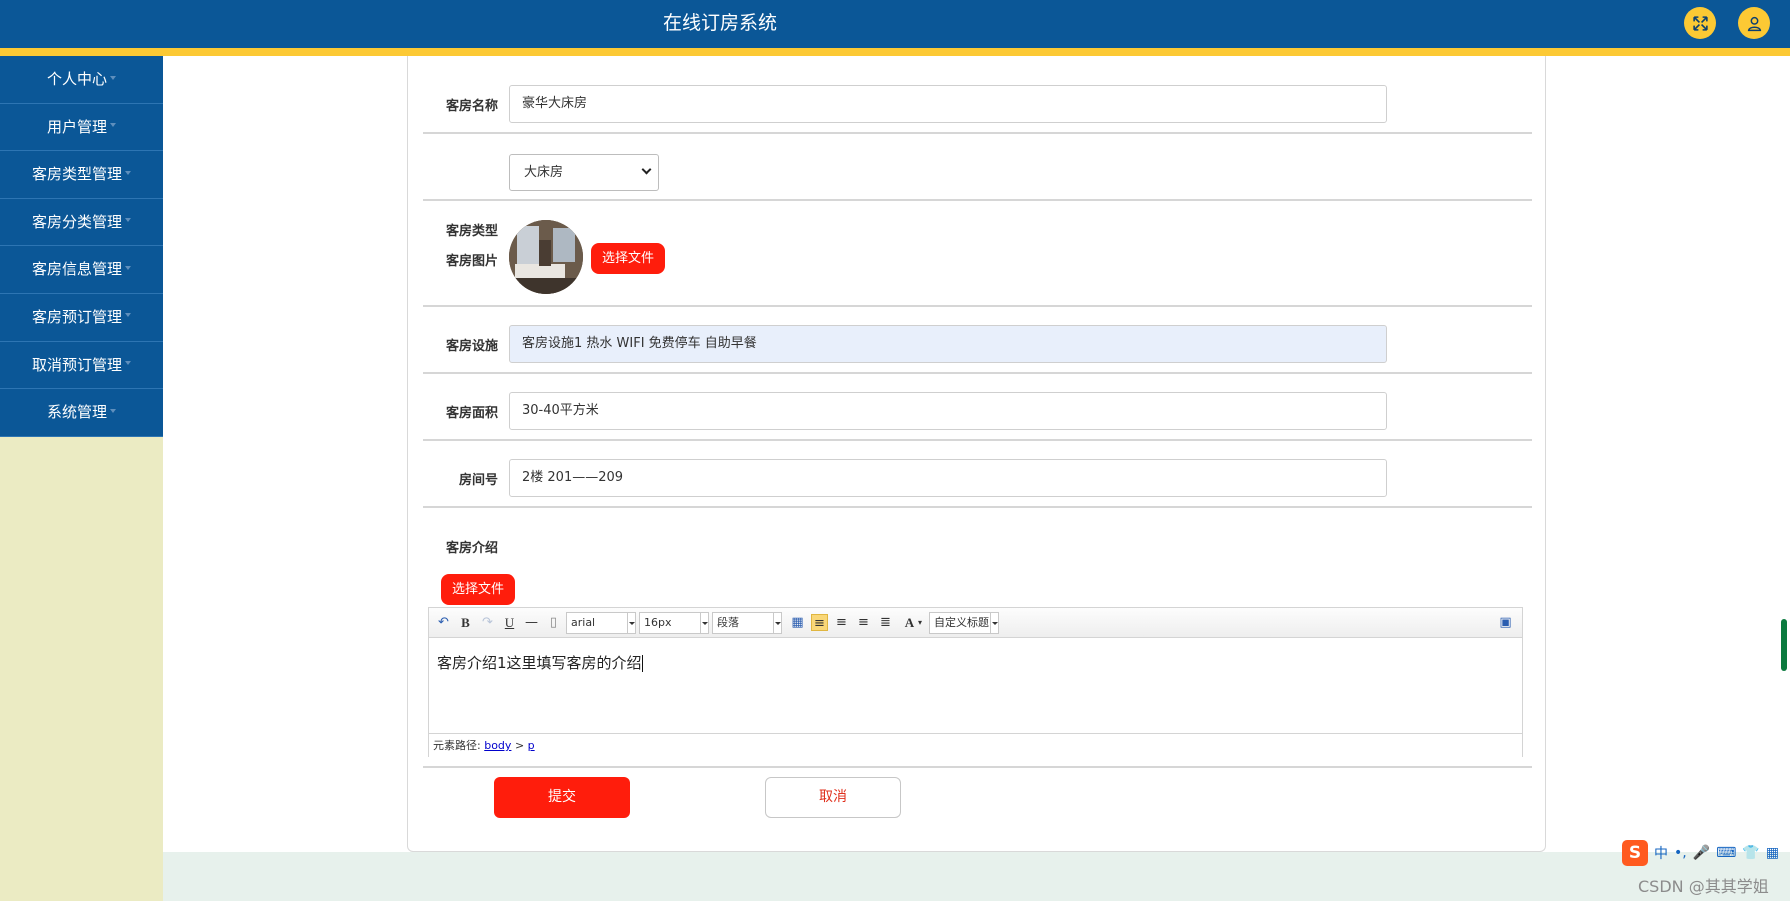 This screenshot has width=1790, height=901. What do you see at coordinates (841, 622) in the screenshot?
I see `align-right-icon: ≡` at bounding box center [841, 622].